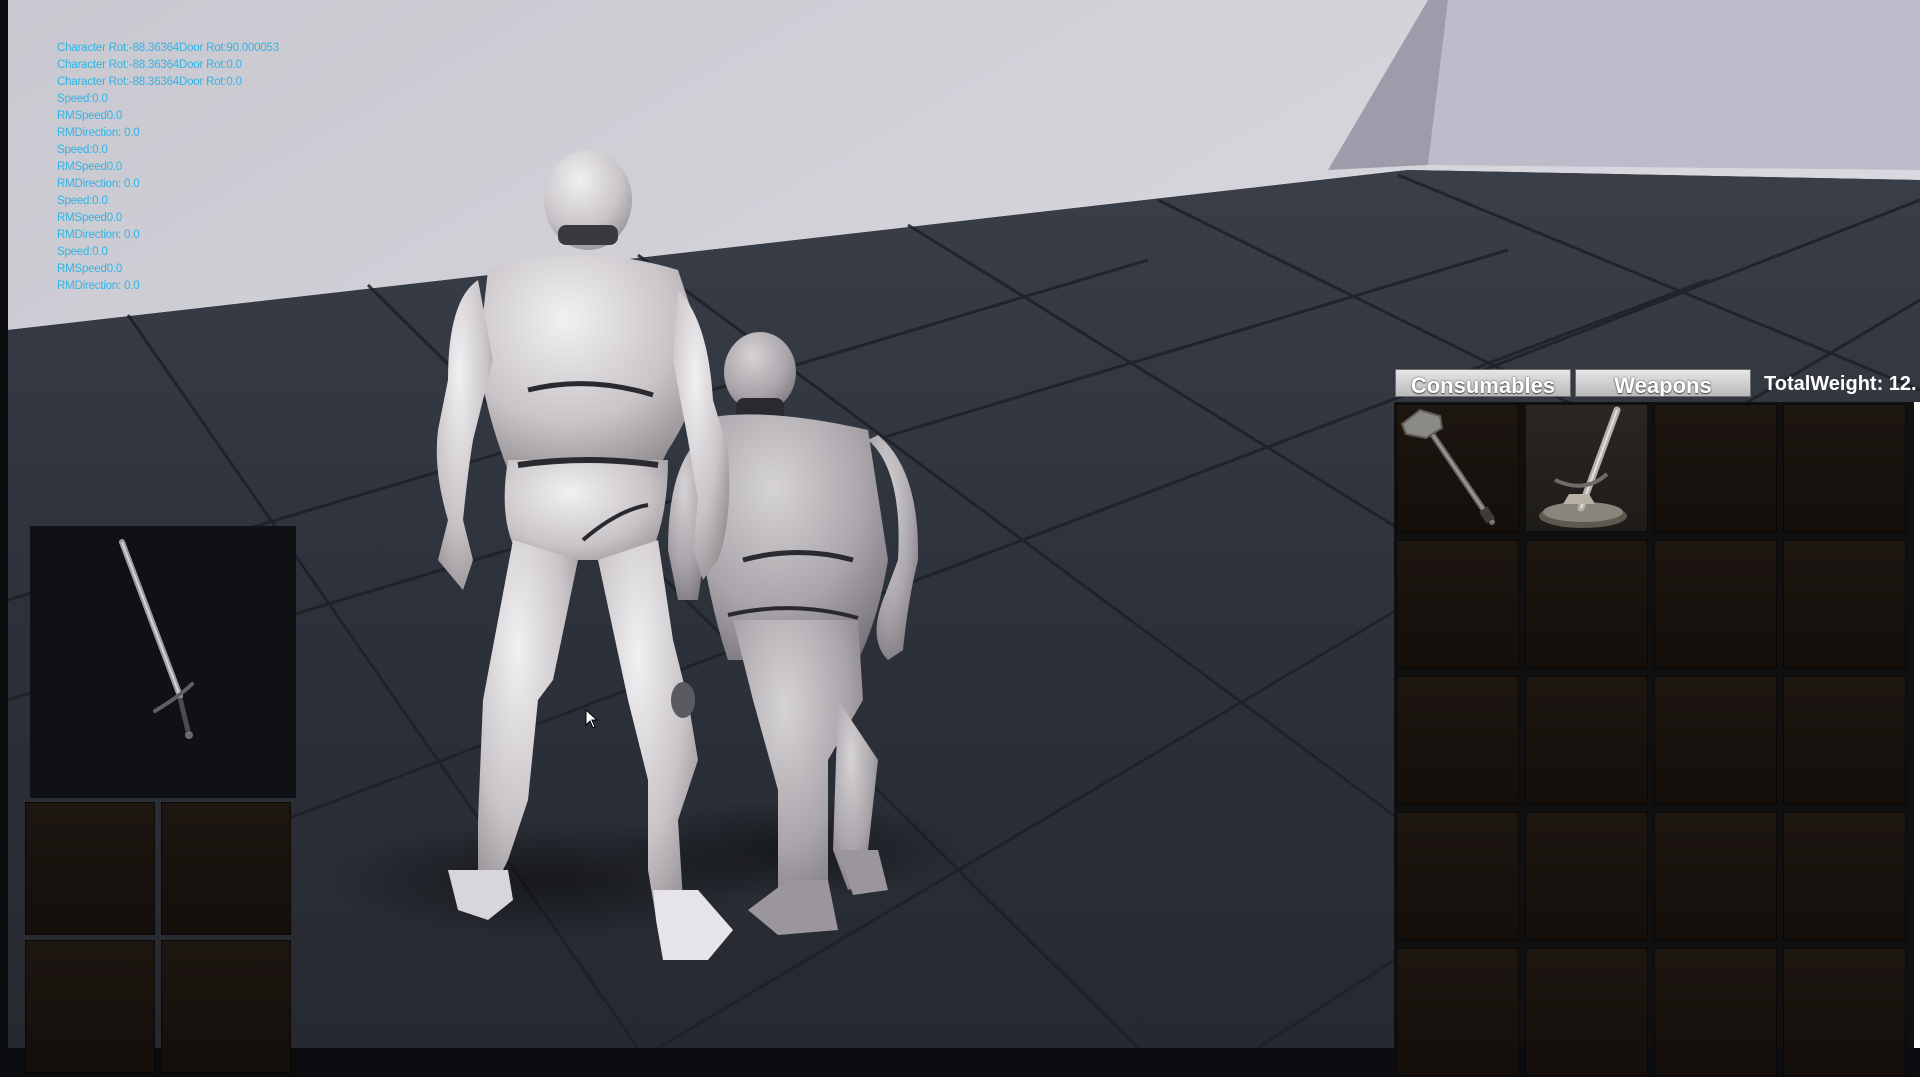  I want to click on warhammer-icon, so click(1457, 468).